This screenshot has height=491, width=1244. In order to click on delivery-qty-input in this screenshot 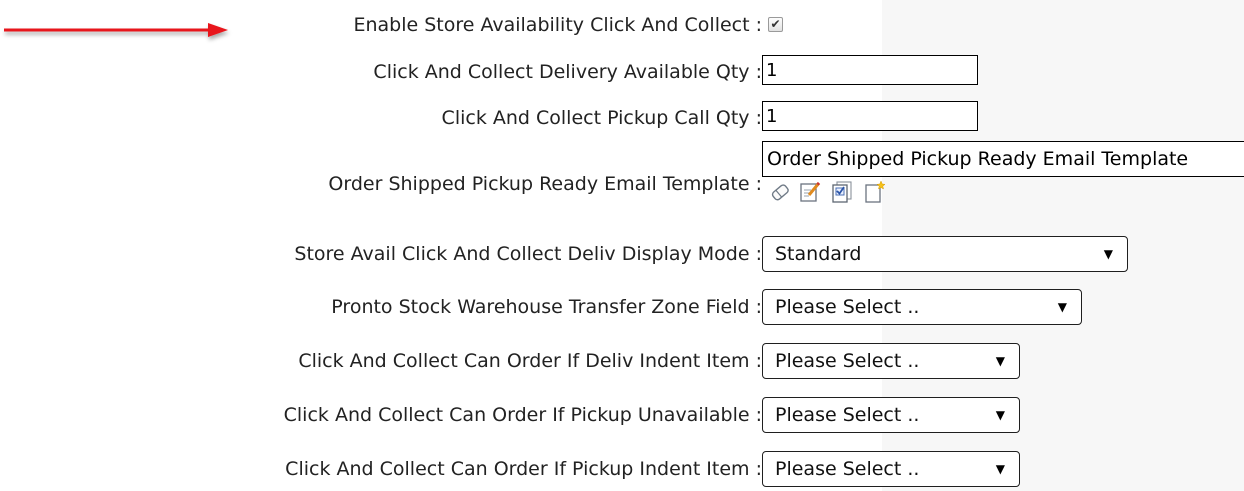, I will do `click(870, 70)`.